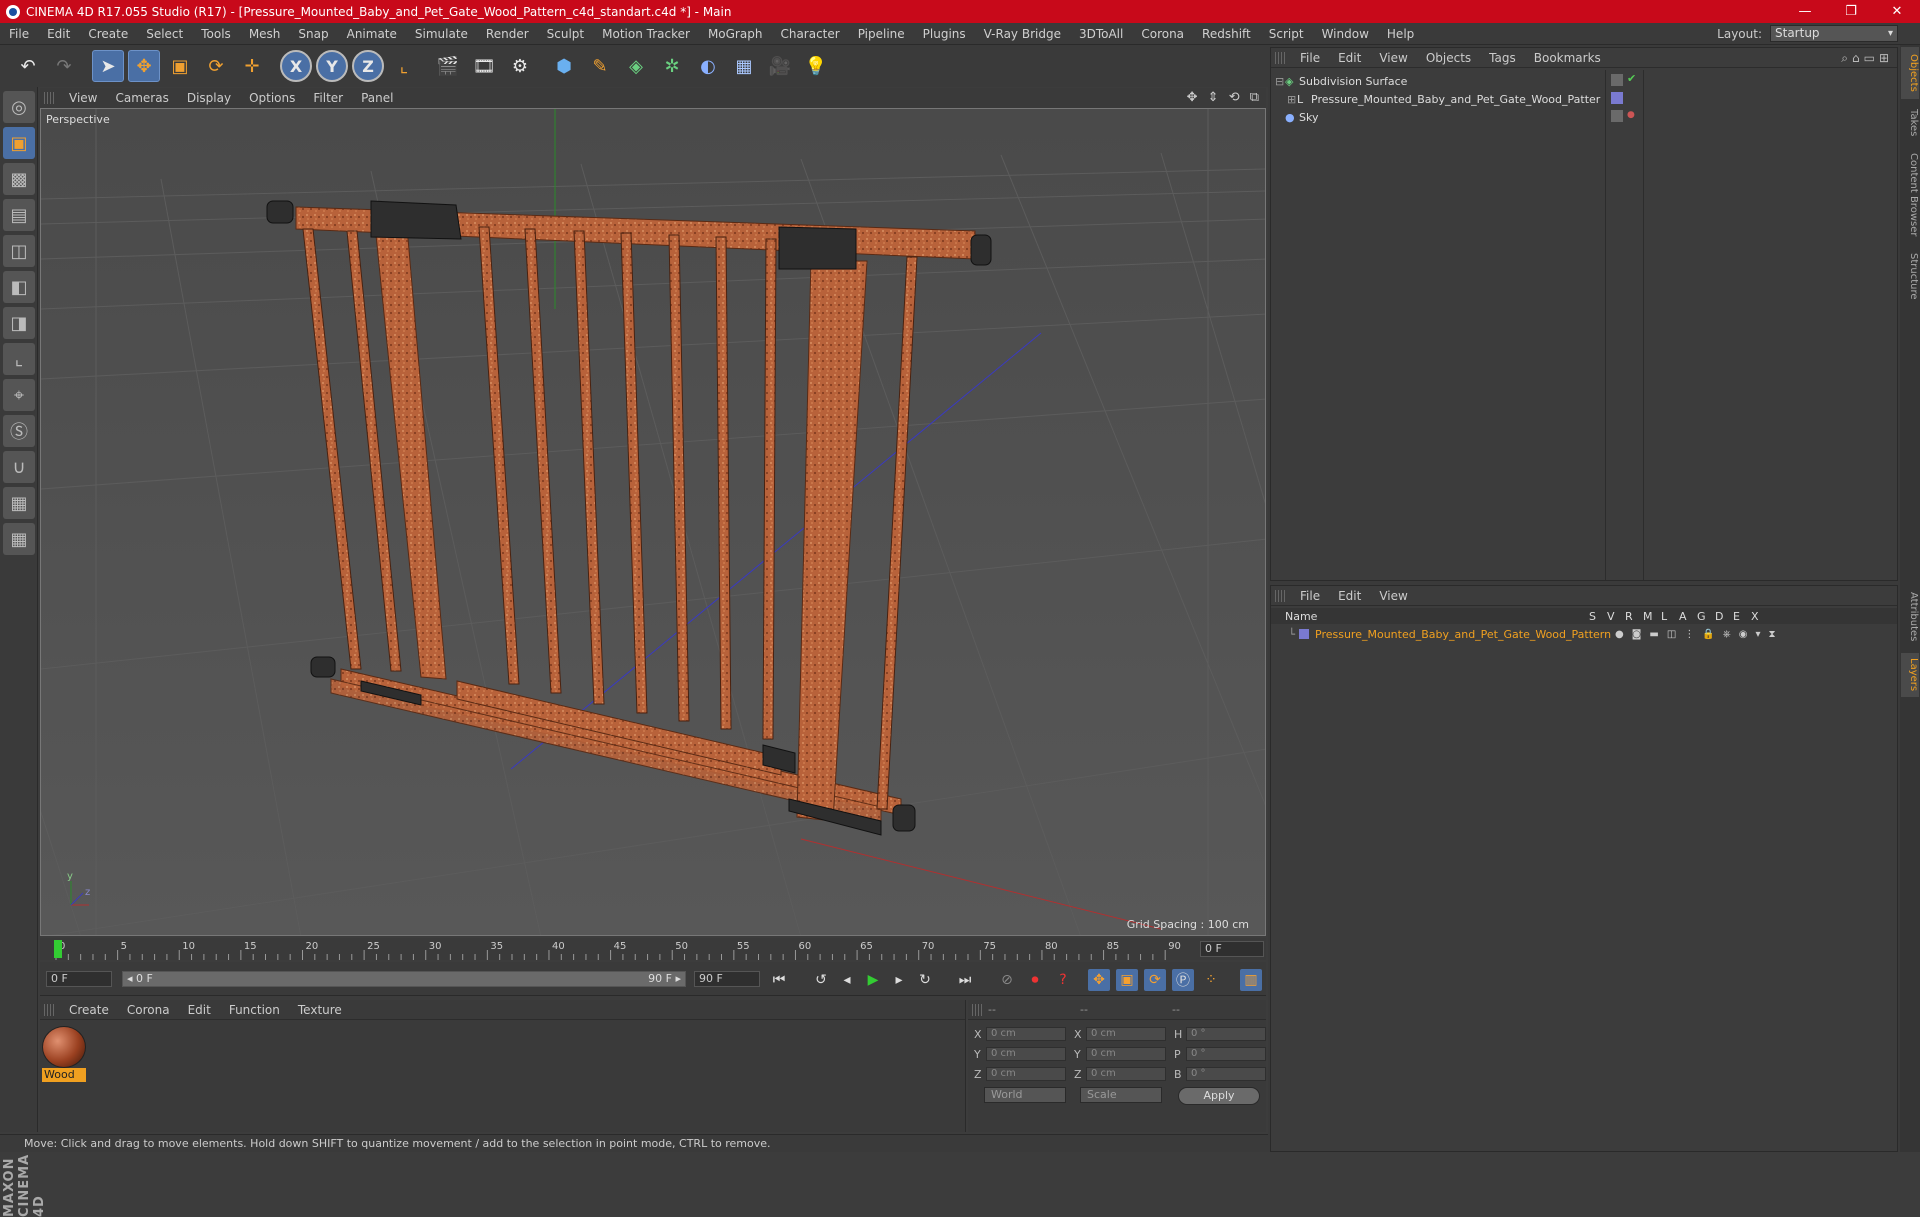 This screenshot has width=1920, height=1217. Describe the element at coordinates (1617, 98) in the screenshot. I see `layer-color-icon` at that location.